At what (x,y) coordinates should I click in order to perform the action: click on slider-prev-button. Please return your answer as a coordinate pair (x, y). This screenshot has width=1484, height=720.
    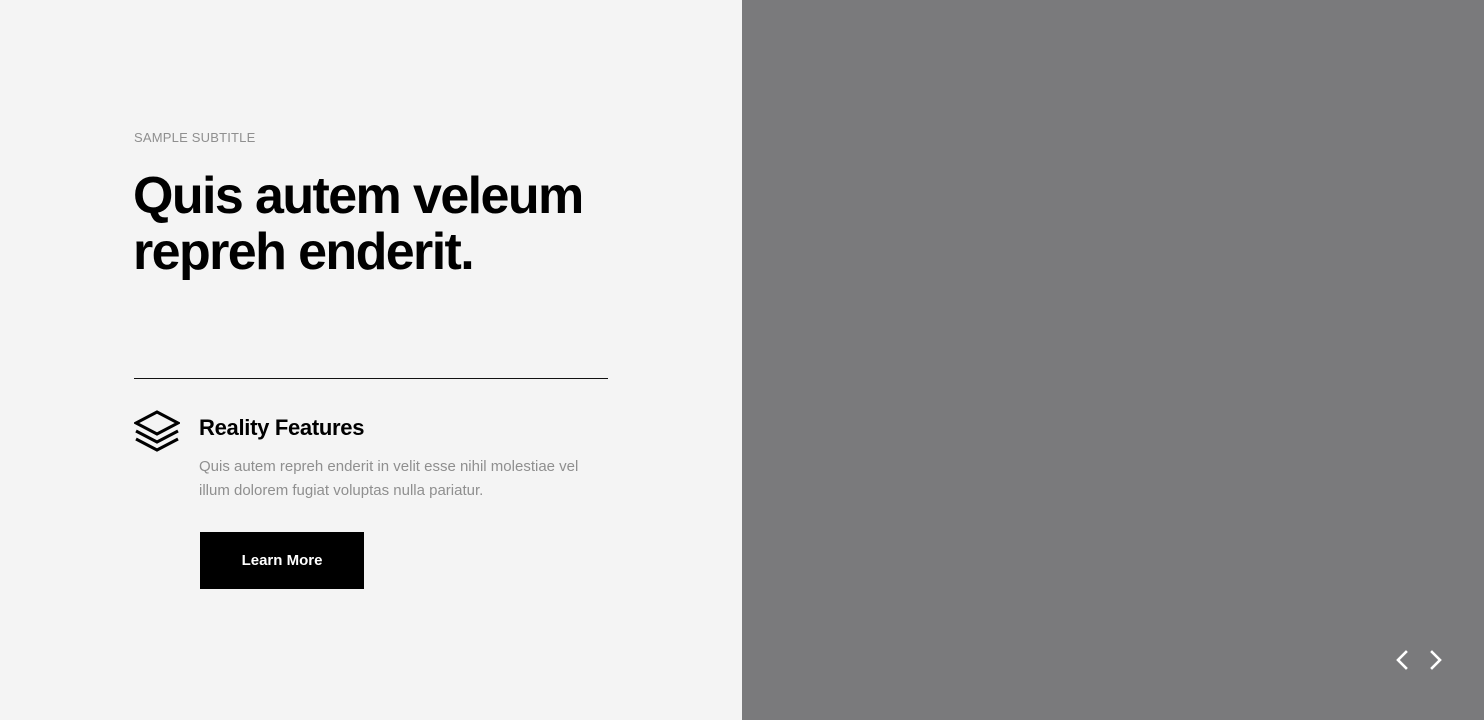
    Looking at the image, I should click on (1402, 660).